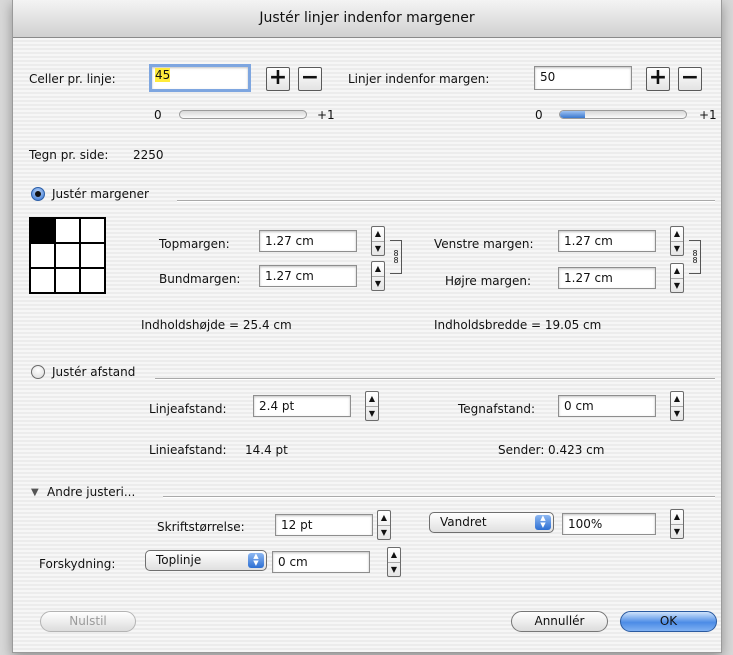 This screenshot has height=655, width=733. What do you see at coordinates (394, 562) in the screenshot?
I see `offset-stepper: ▲ ▼` at bounding box center [394, 562].